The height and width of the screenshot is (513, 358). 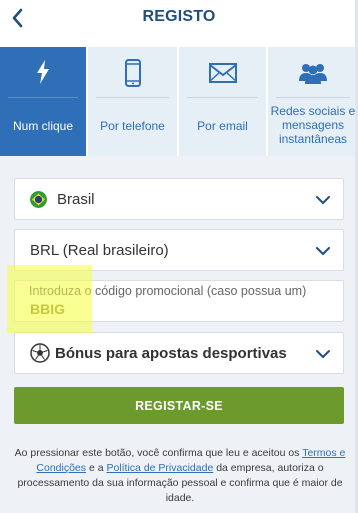 I want to click on tab-label: Por telefone, so click(x=132, y=126).